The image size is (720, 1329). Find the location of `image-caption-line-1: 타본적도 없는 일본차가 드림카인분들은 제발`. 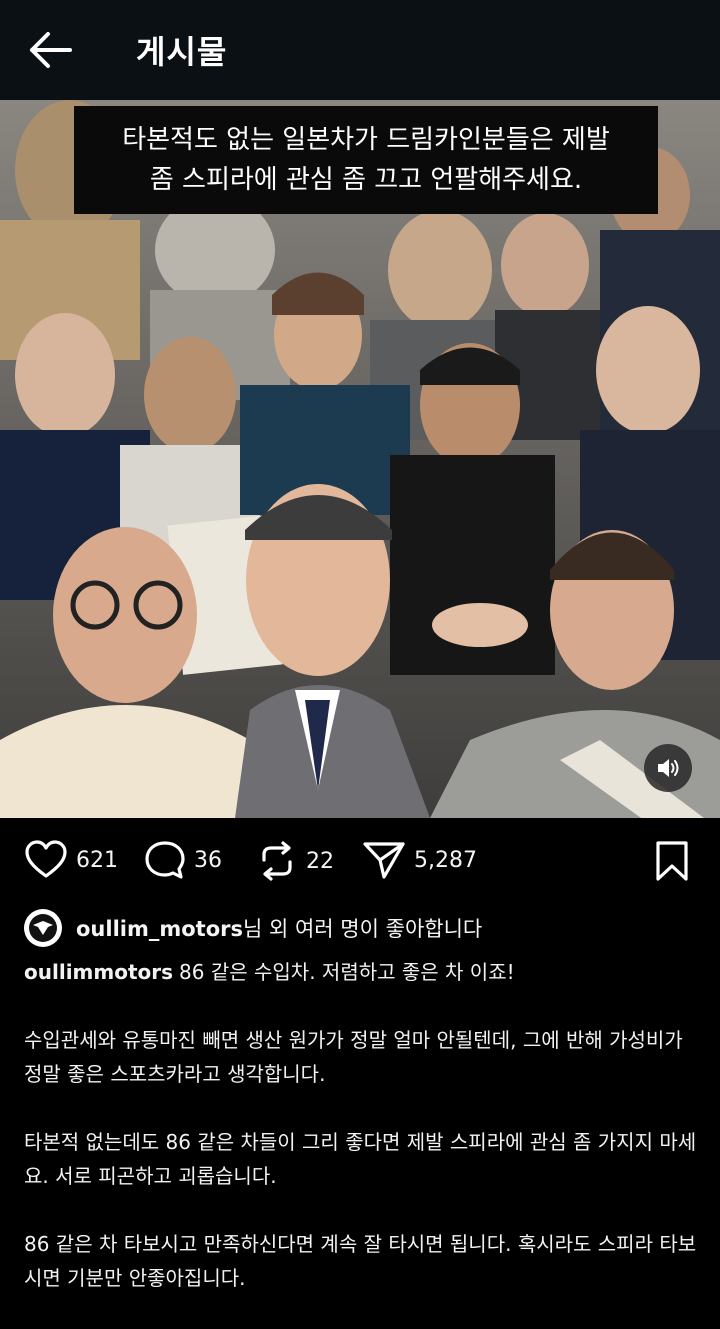

image-caption-line-1: 타본적도 없는 일본차가 드림카인분들은 제발 is located at coordinates (366, 140).